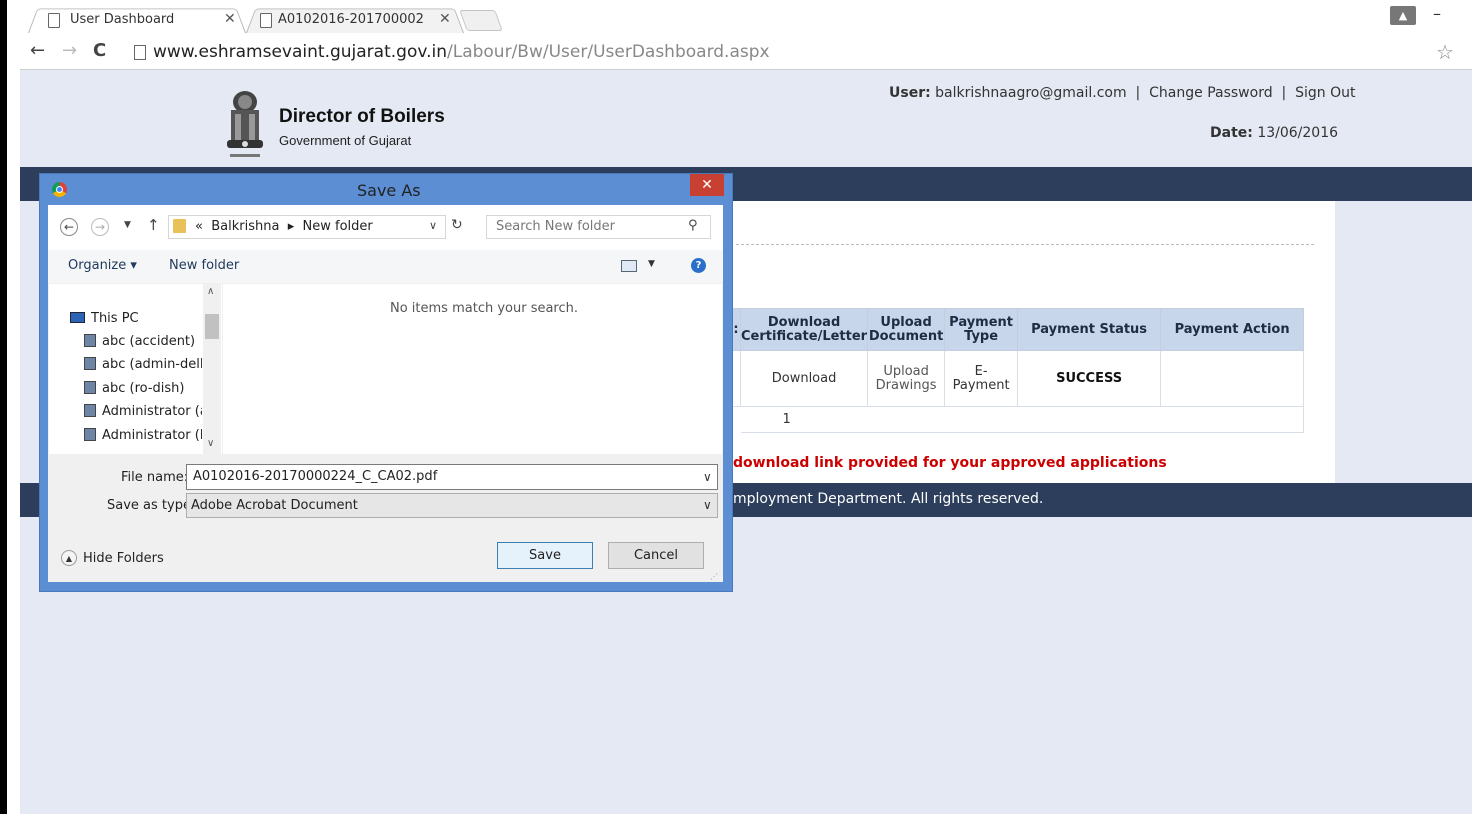 The width and height of the screenshot is (1472, 814). I want to click on change-password-link: Change Password, so click(1210, 93).